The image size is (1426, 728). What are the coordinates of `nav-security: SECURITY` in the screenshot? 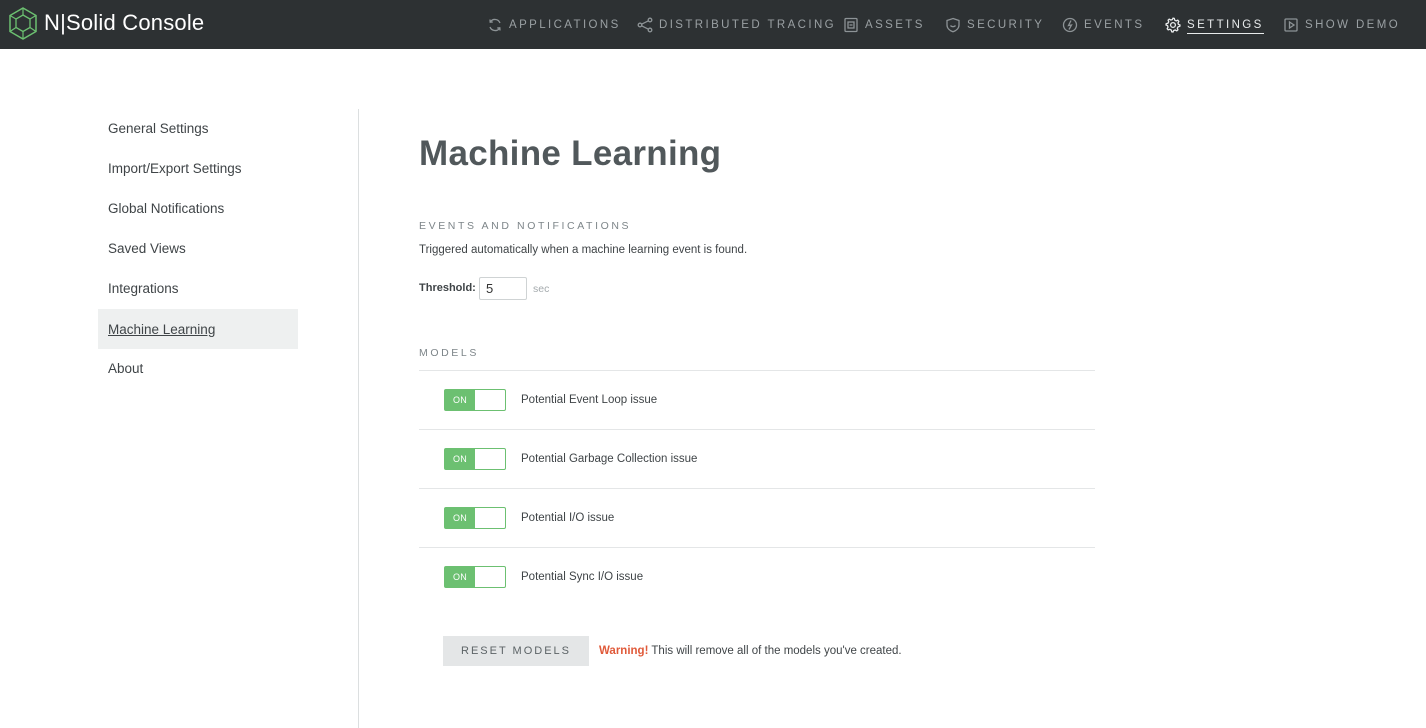 It's located at (994, 24).